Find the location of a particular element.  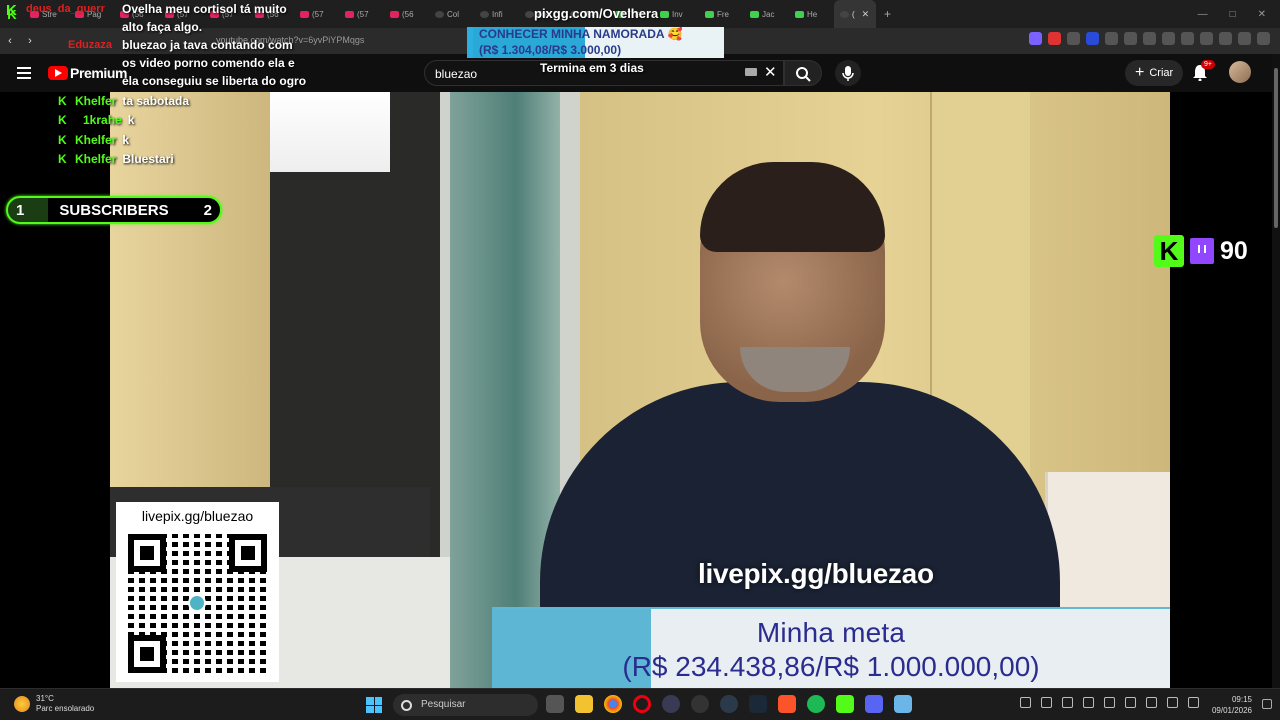

mic-button is located at coordinates (848, 73).